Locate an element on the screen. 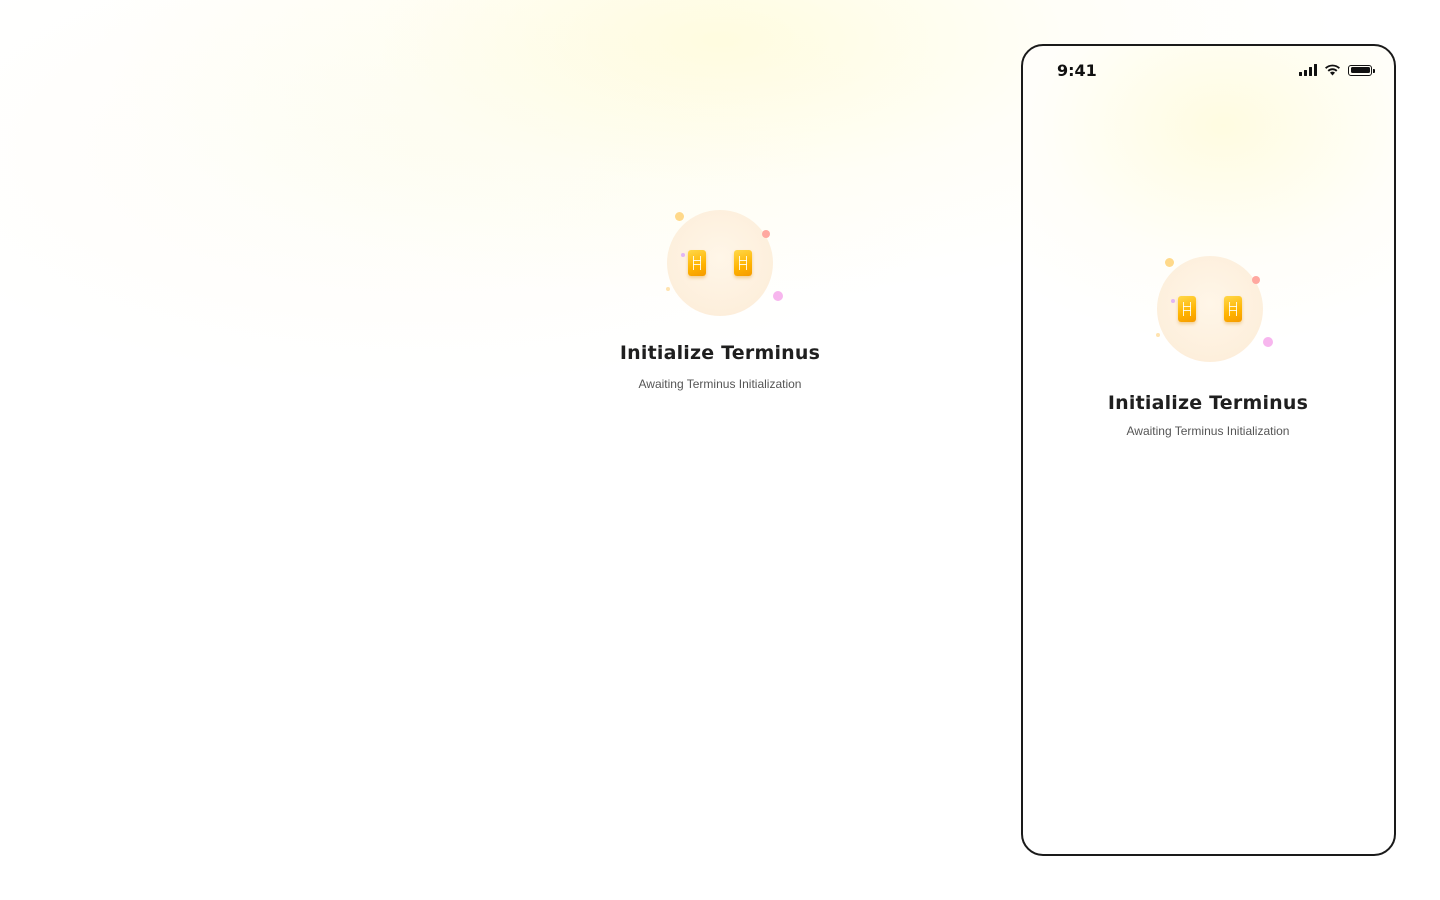  wifi-icon is located at coordinates (1332, 70).